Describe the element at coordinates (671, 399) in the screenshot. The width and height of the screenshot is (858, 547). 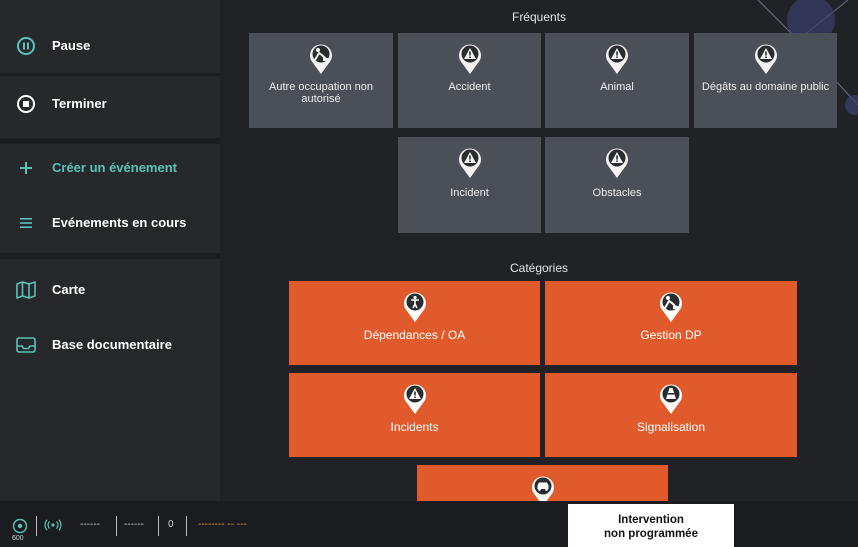
I see `cone-pin-icon` at that location.